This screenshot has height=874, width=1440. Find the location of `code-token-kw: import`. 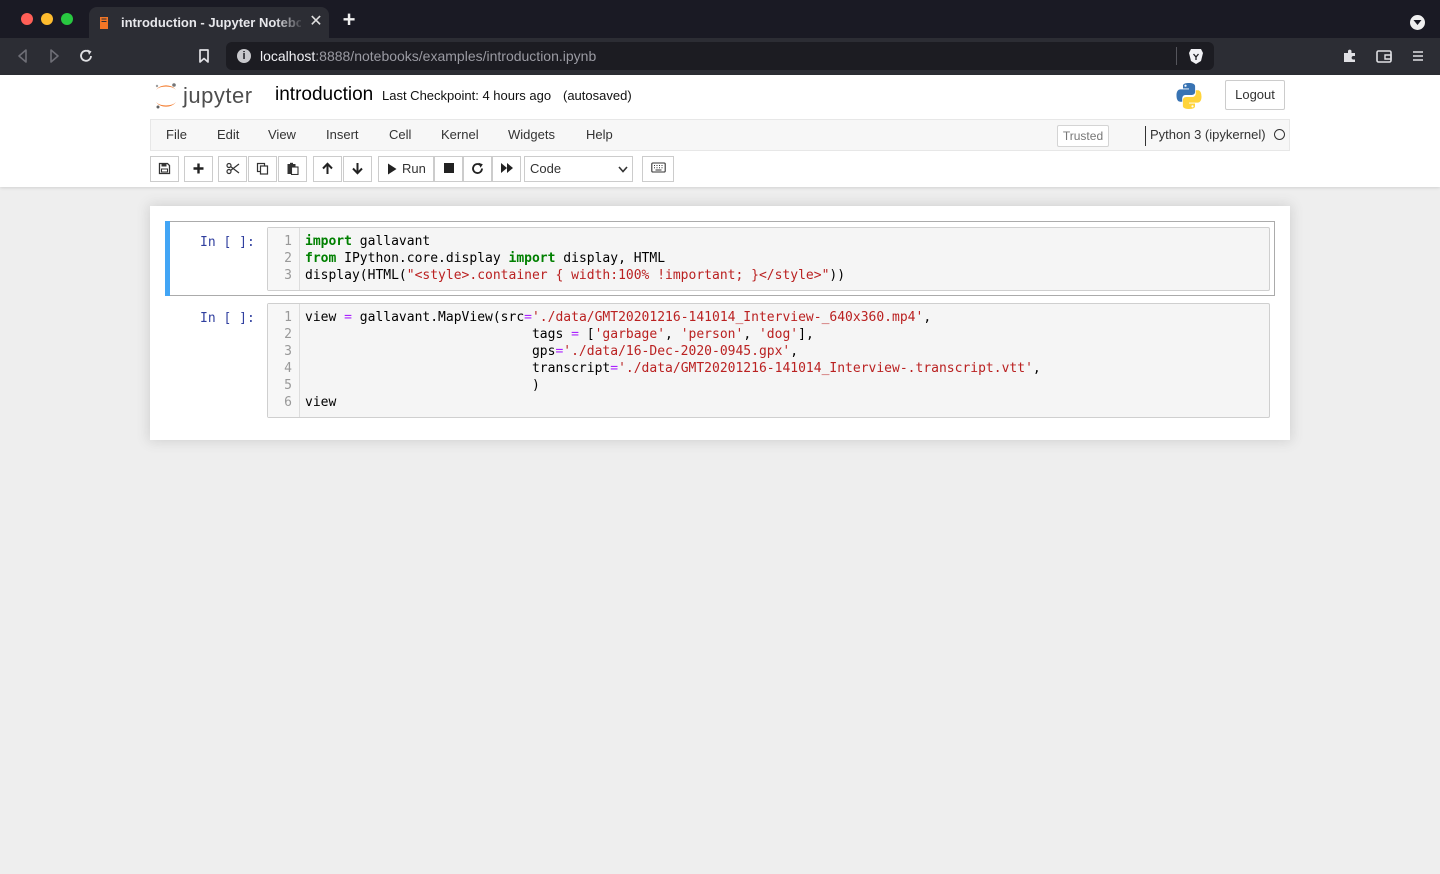

code-token-kw: import is located at coordinates (328, 241).